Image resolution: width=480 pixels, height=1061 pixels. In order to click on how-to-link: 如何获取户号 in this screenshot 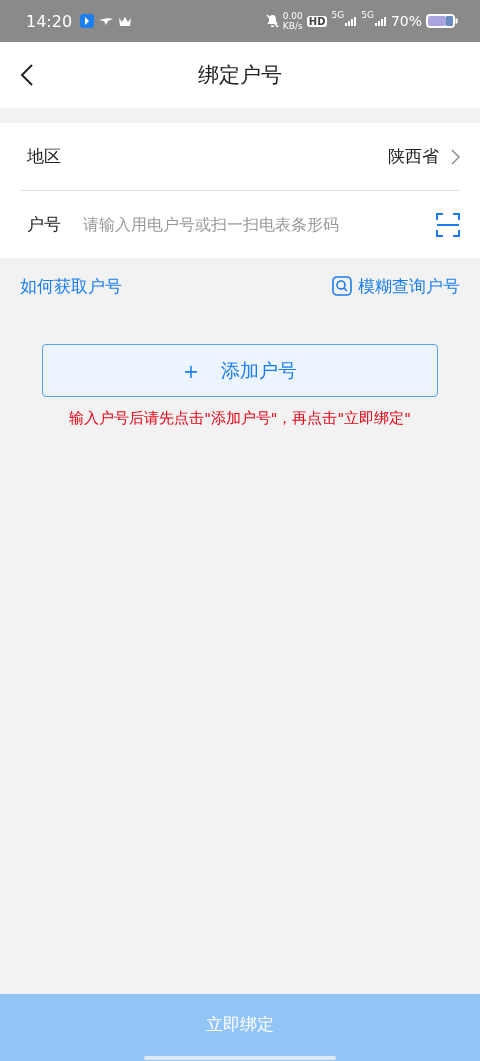, I will do `click(71, 286)`.